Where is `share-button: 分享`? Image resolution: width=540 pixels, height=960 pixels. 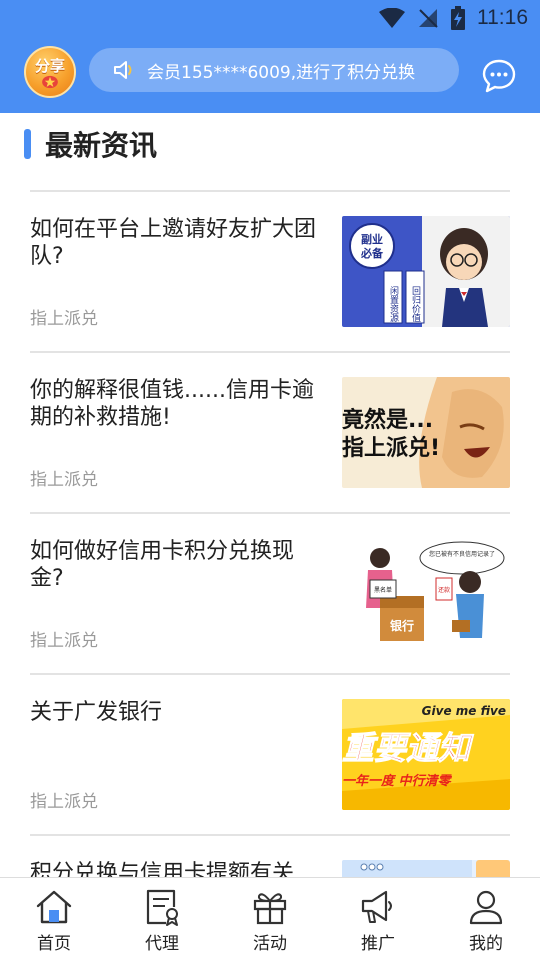
share-button: 分享 is located at coordinates (50, 72).